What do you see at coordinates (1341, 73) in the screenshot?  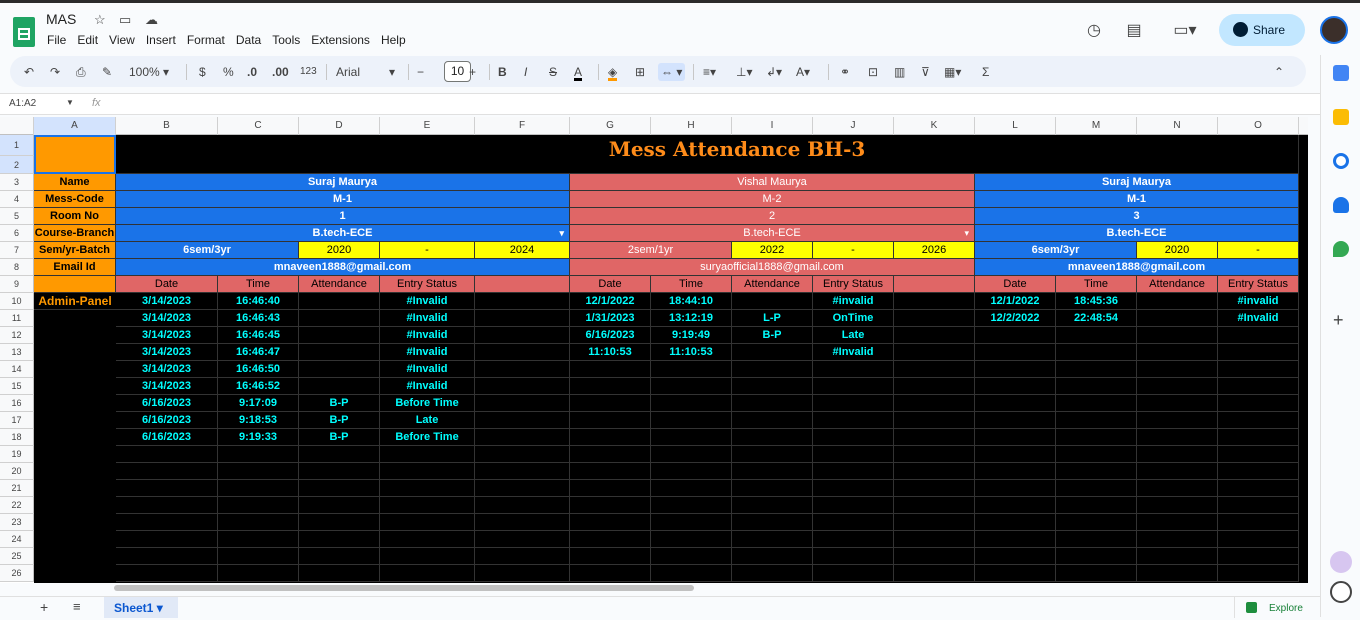 I see `calendar-icon` at bounding box center [1341, 73].